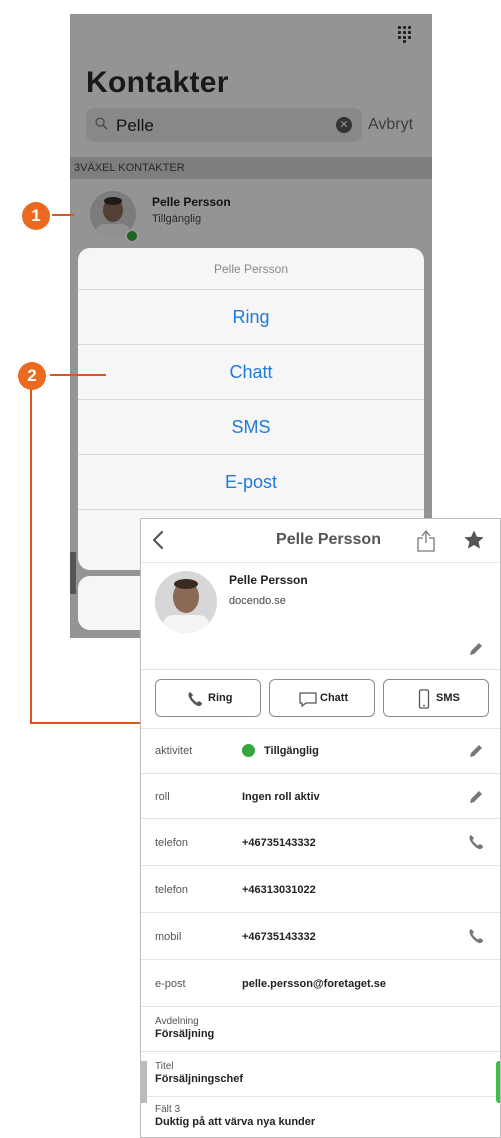 Image resolution: width=501 pixels, height=1138 pixels. Describe the element at coordinates (251, 317) in the screenshot. I see `action-ring: Ring` at that location.